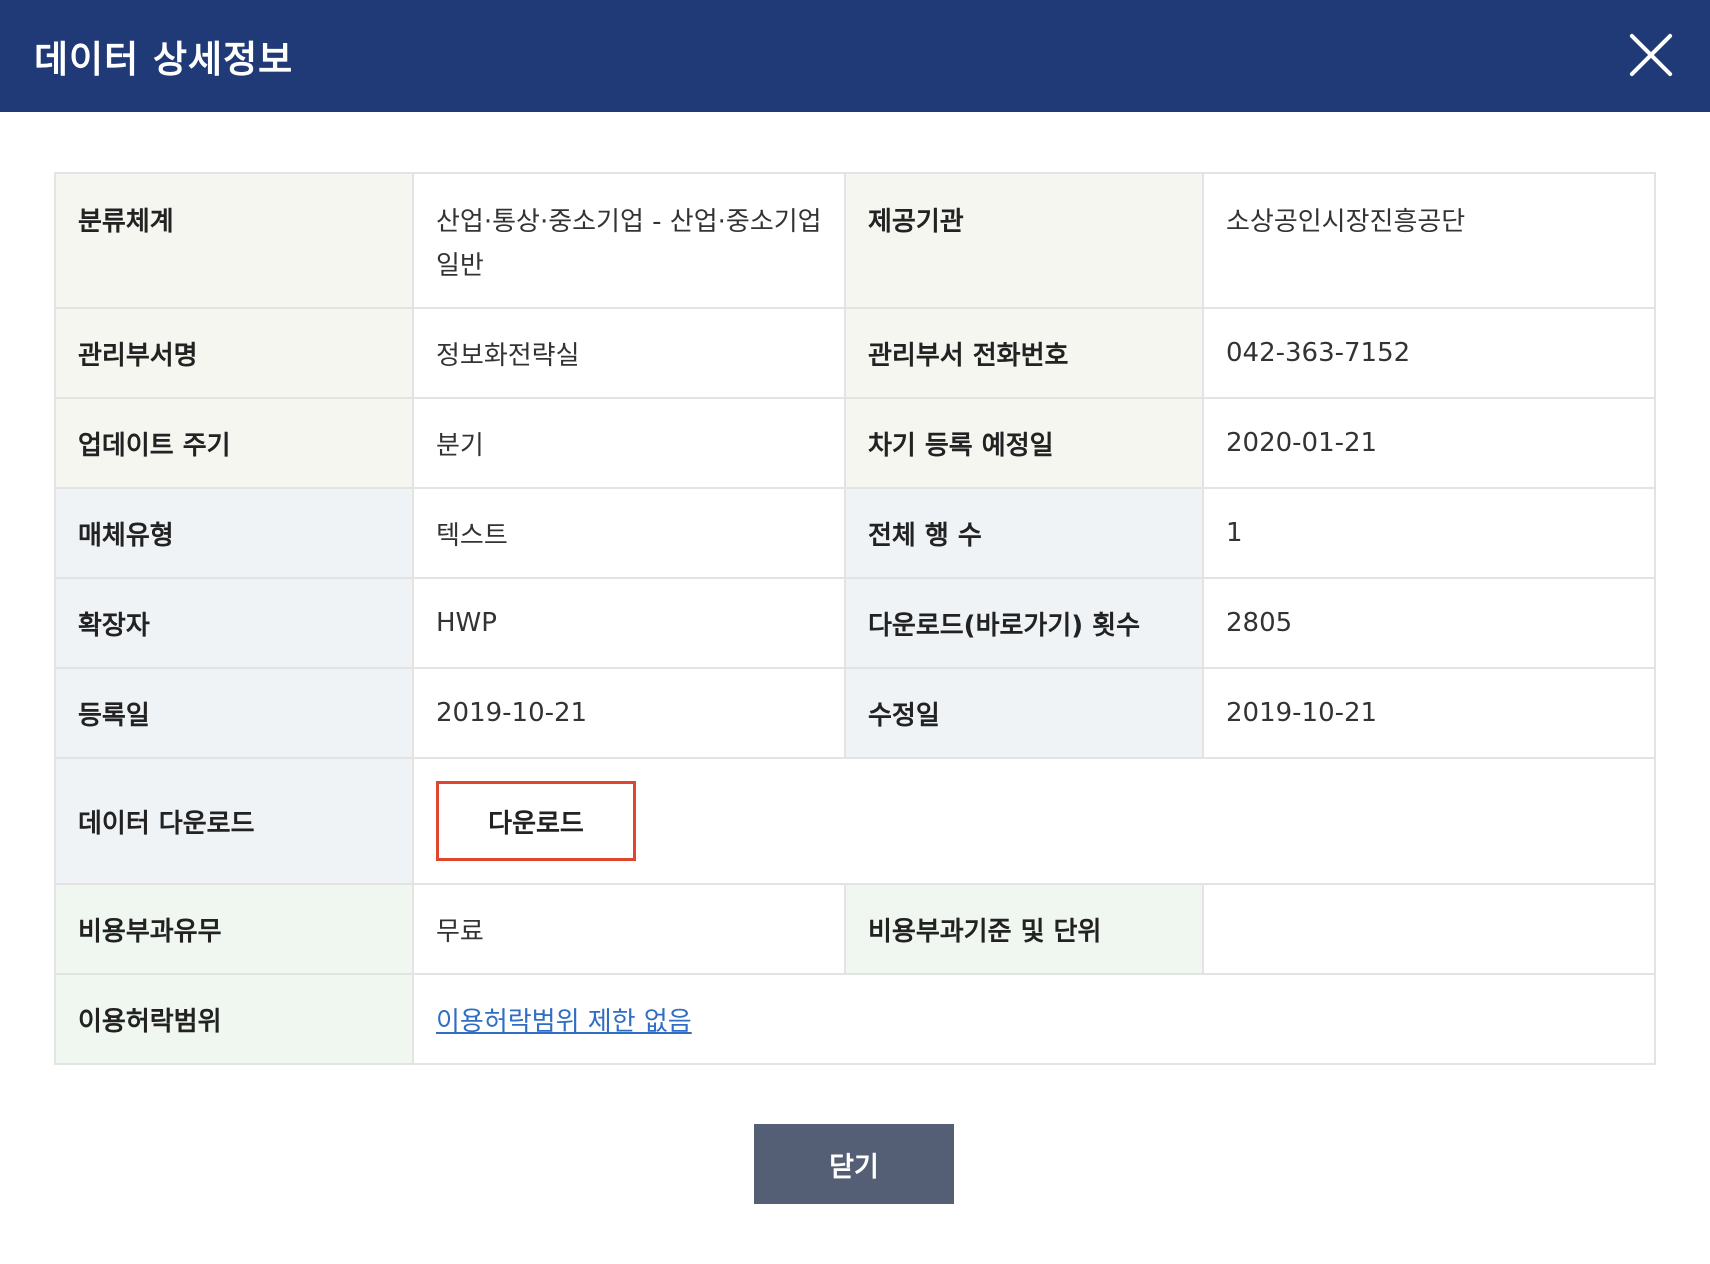 The width and height of the screenshot is (1710, 1264). I want to click on label-download-count: 다운로드(바로가기) 횟수, so click(1024, 623).